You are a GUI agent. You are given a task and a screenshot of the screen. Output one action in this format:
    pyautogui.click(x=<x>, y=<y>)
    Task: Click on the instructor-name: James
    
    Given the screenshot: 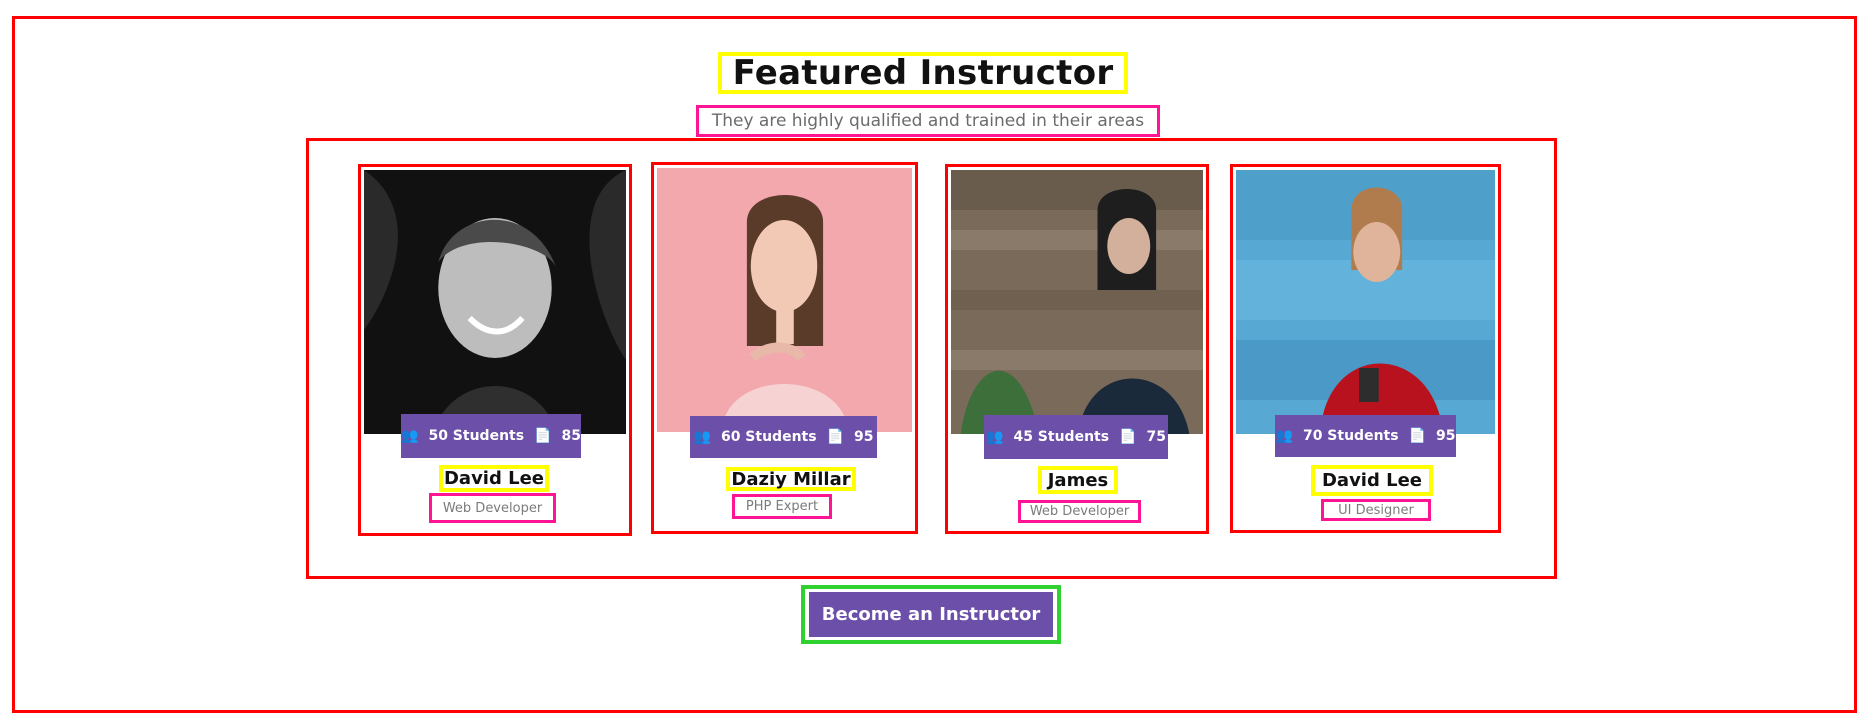 What is the action you would take?
    pyautogui.click(x=1078, y=480)
    